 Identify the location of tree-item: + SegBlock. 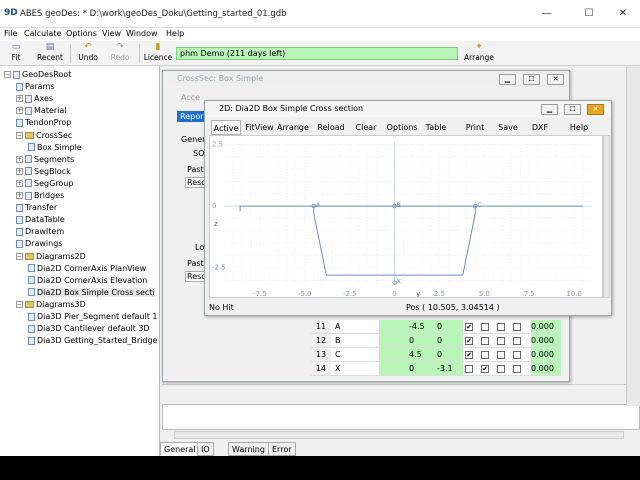
(43, 172).